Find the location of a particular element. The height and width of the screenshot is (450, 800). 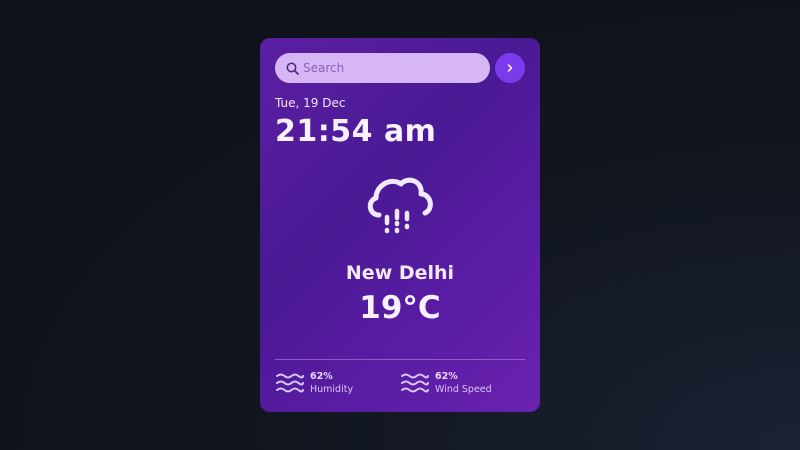

wind-speed-stat: 62% Wind Speed is located at coordinates (446, 383).